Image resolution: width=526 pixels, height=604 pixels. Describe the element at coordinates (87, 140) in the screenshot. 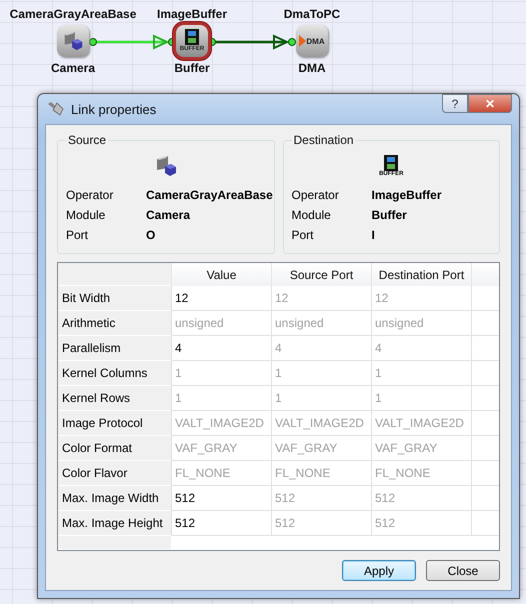

I see `group-title: Source` at that location.